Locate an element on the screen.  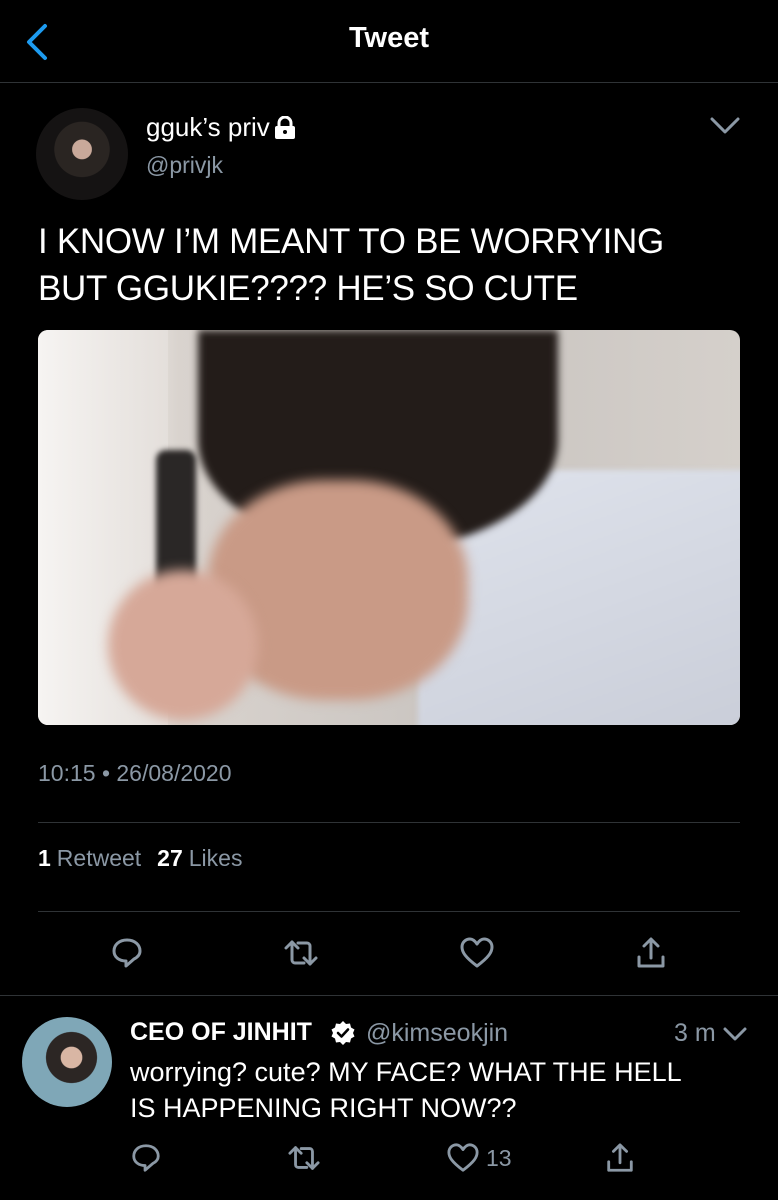
reply-like-button: 13 is located at coordinates (479, 1158).